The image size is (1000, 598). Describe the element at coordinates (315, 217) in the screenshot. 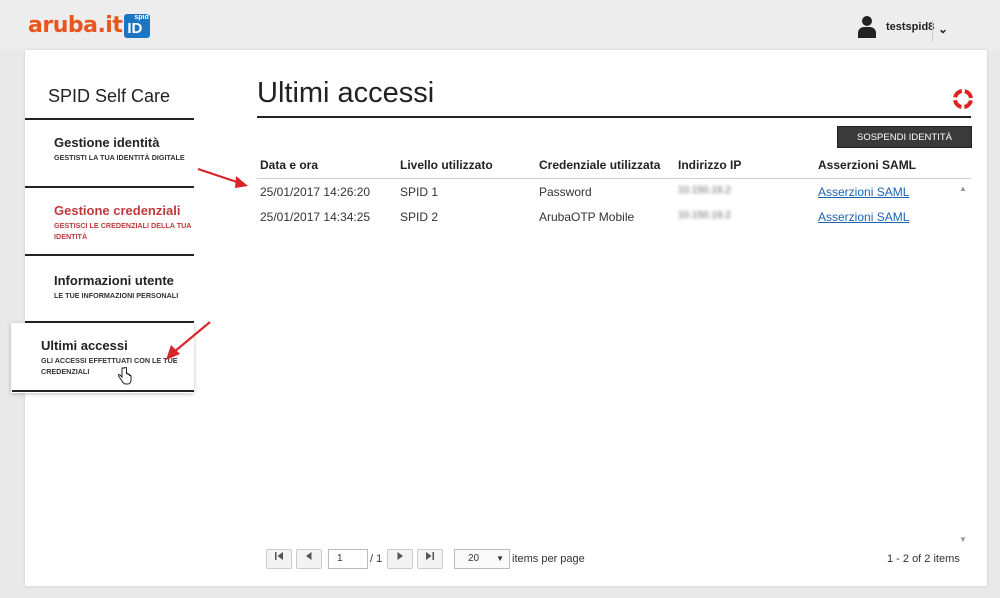

I see `cell-date: 25/01/2017 14:34:25` at that location.